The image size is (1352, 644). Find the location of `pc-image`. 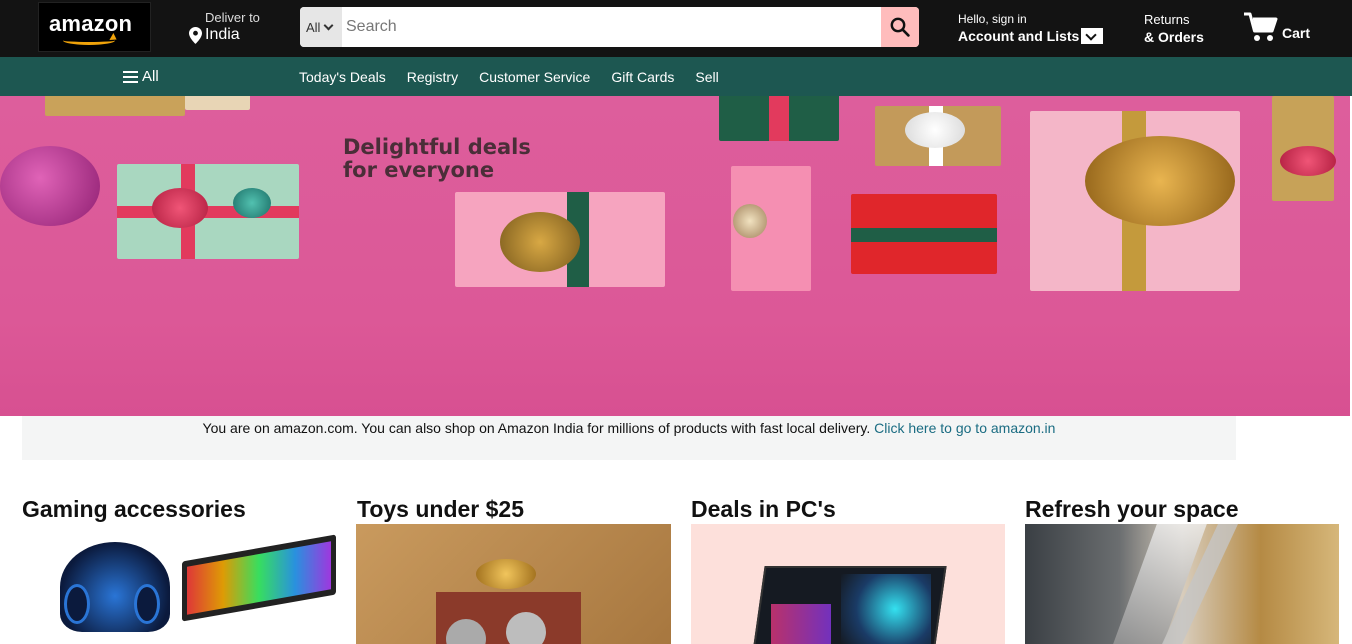

pc-image is located at coordinates (848, 584).